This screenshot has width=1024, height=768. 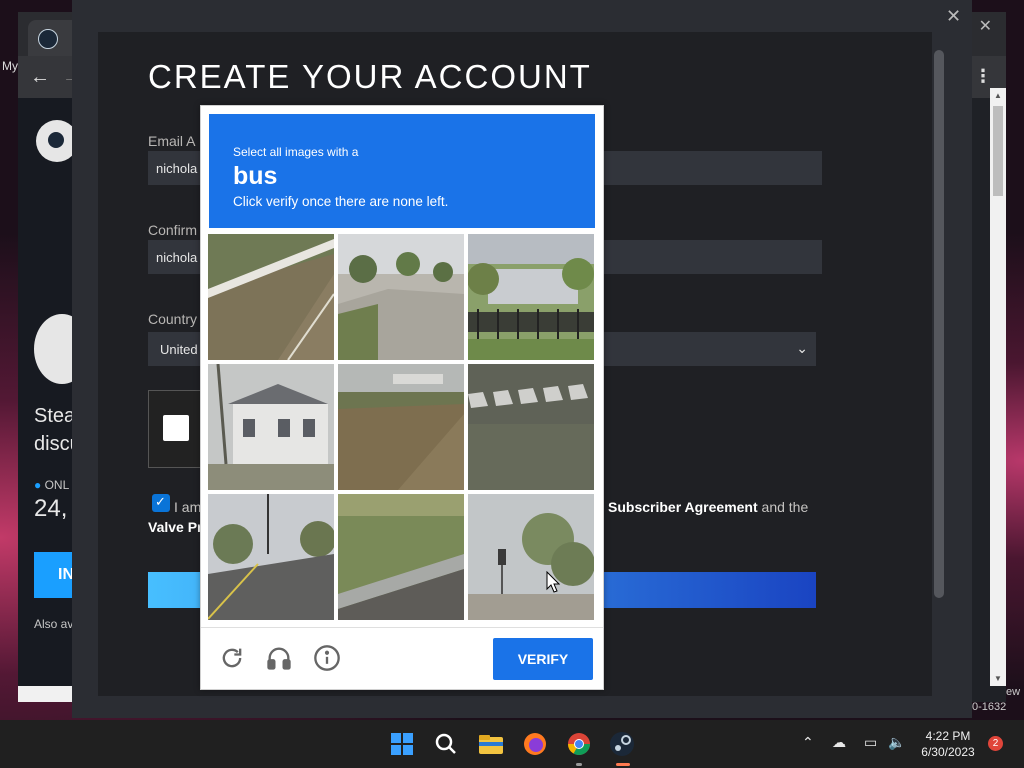 I want to click on network-icon: ▭, so click(x=870, y=742).